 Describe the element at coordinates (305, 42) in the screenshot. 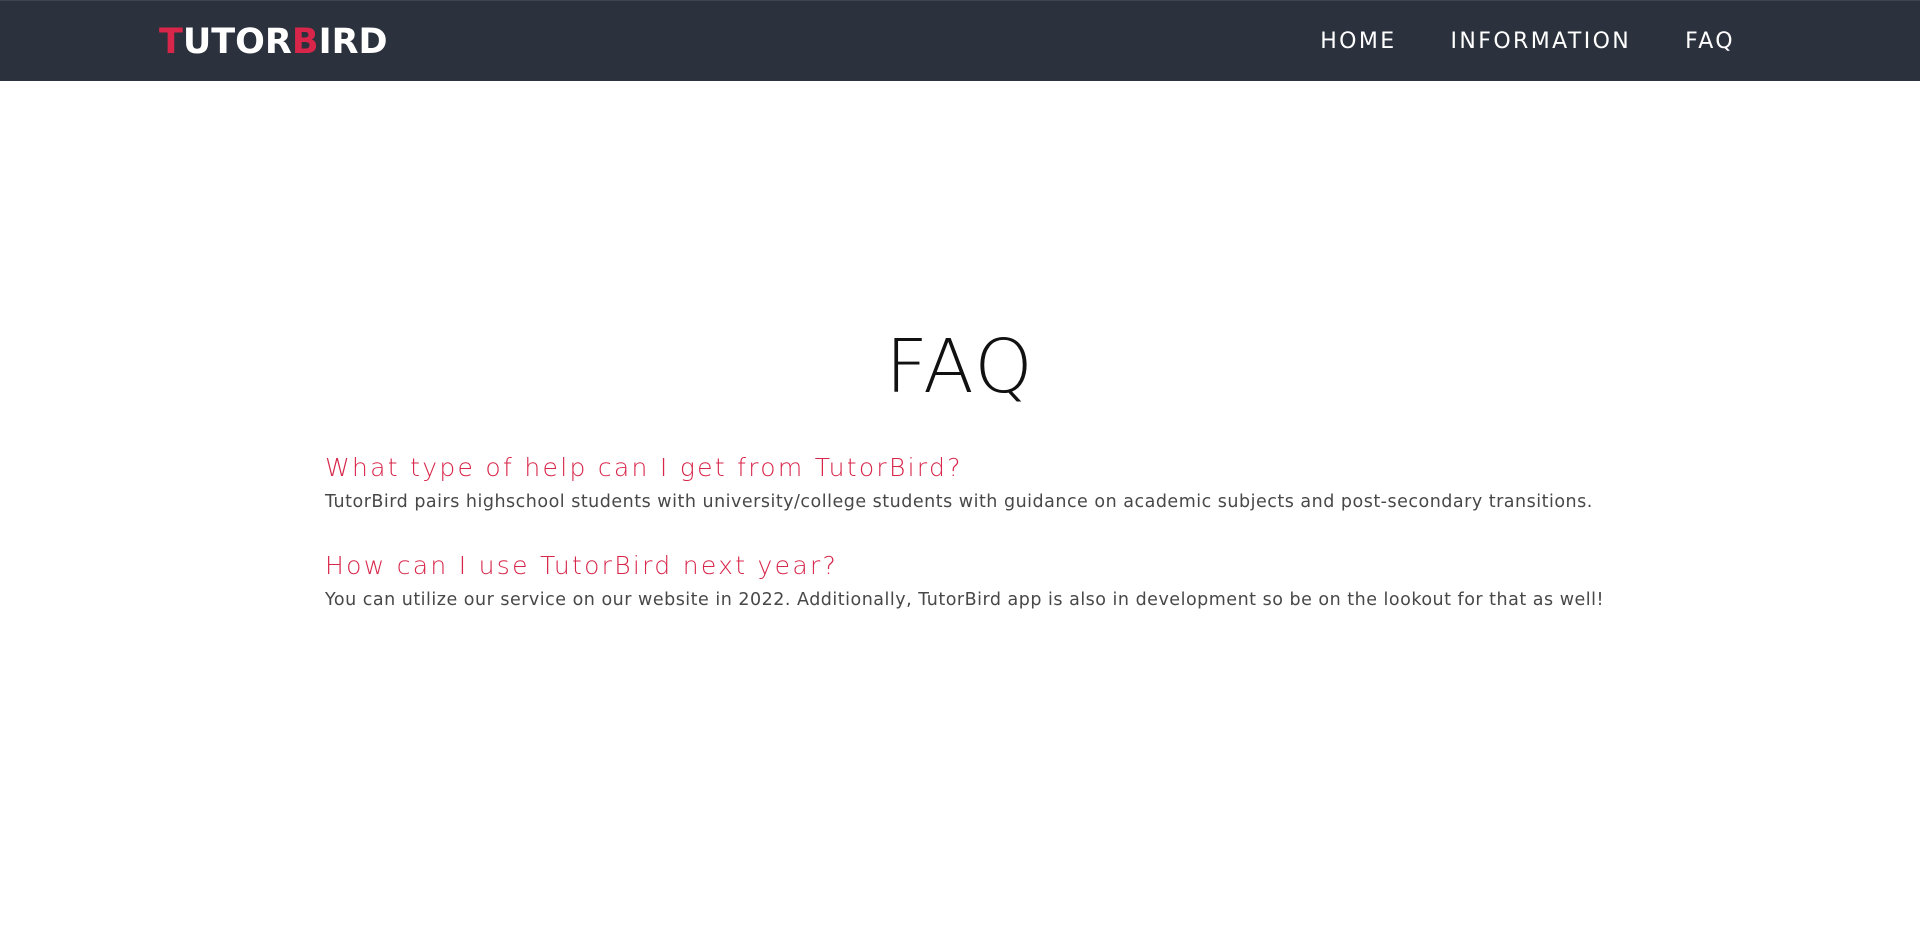

I see `logo-letter-b: B` at that location.